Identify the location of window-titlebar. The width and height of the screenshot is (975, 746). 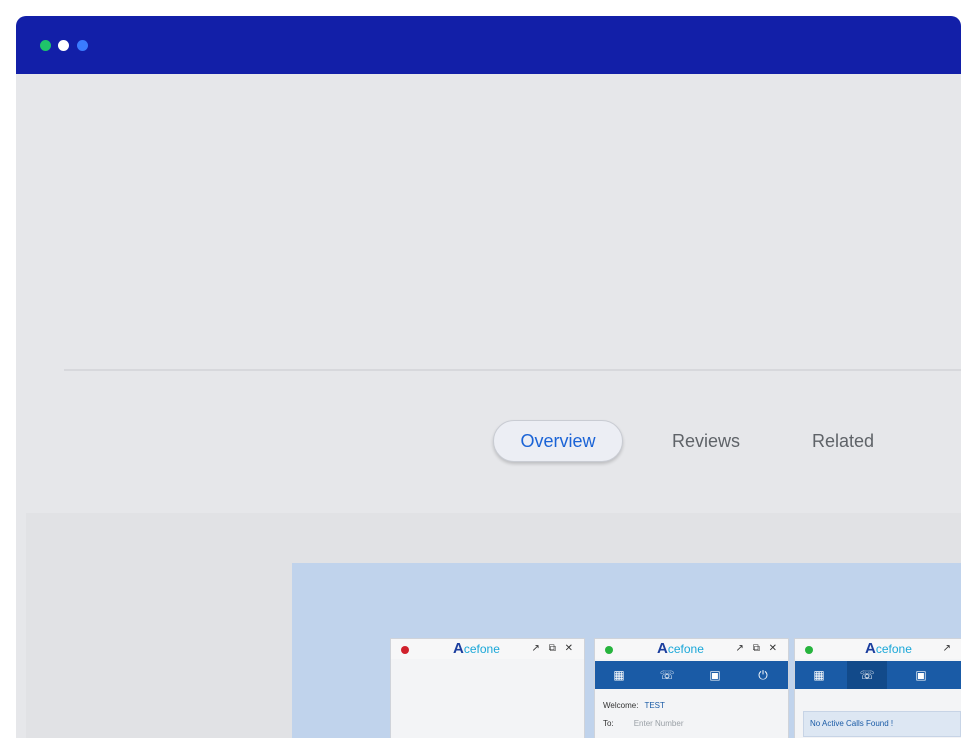
(488, 45).